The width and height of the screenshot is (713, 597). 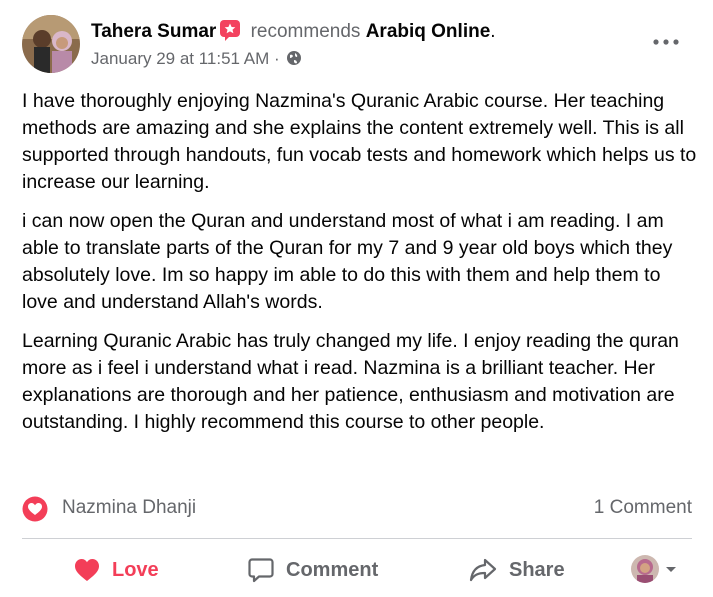 I want to click on comment-bubble-icon, so click(x=261, y=570).